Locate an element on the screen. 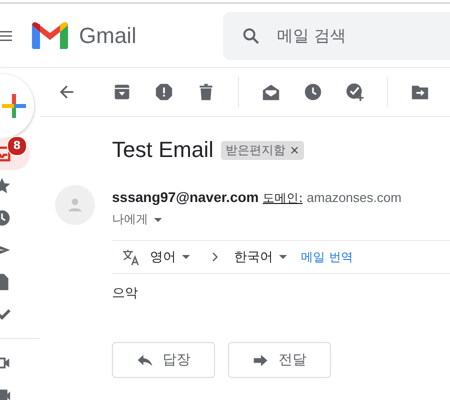  add-task-icon is located at coordinates (355, 92).